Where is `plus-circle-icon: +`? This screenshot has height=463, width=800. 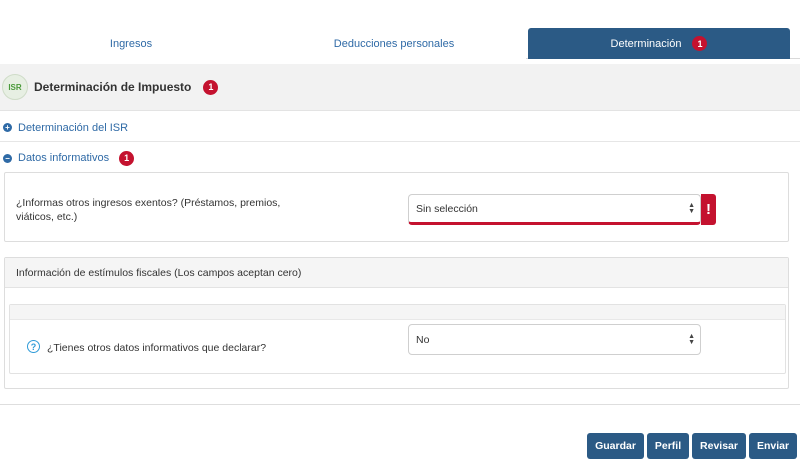
plus-circle-icon: + is located at coordinates (7, 127).